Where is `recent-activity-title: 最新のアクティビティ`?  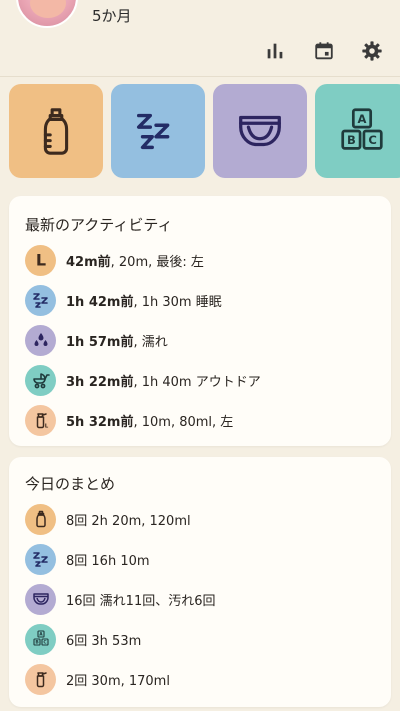
recent-activity-title: 最新のアクティビティ is located at coordinates (99, 225).